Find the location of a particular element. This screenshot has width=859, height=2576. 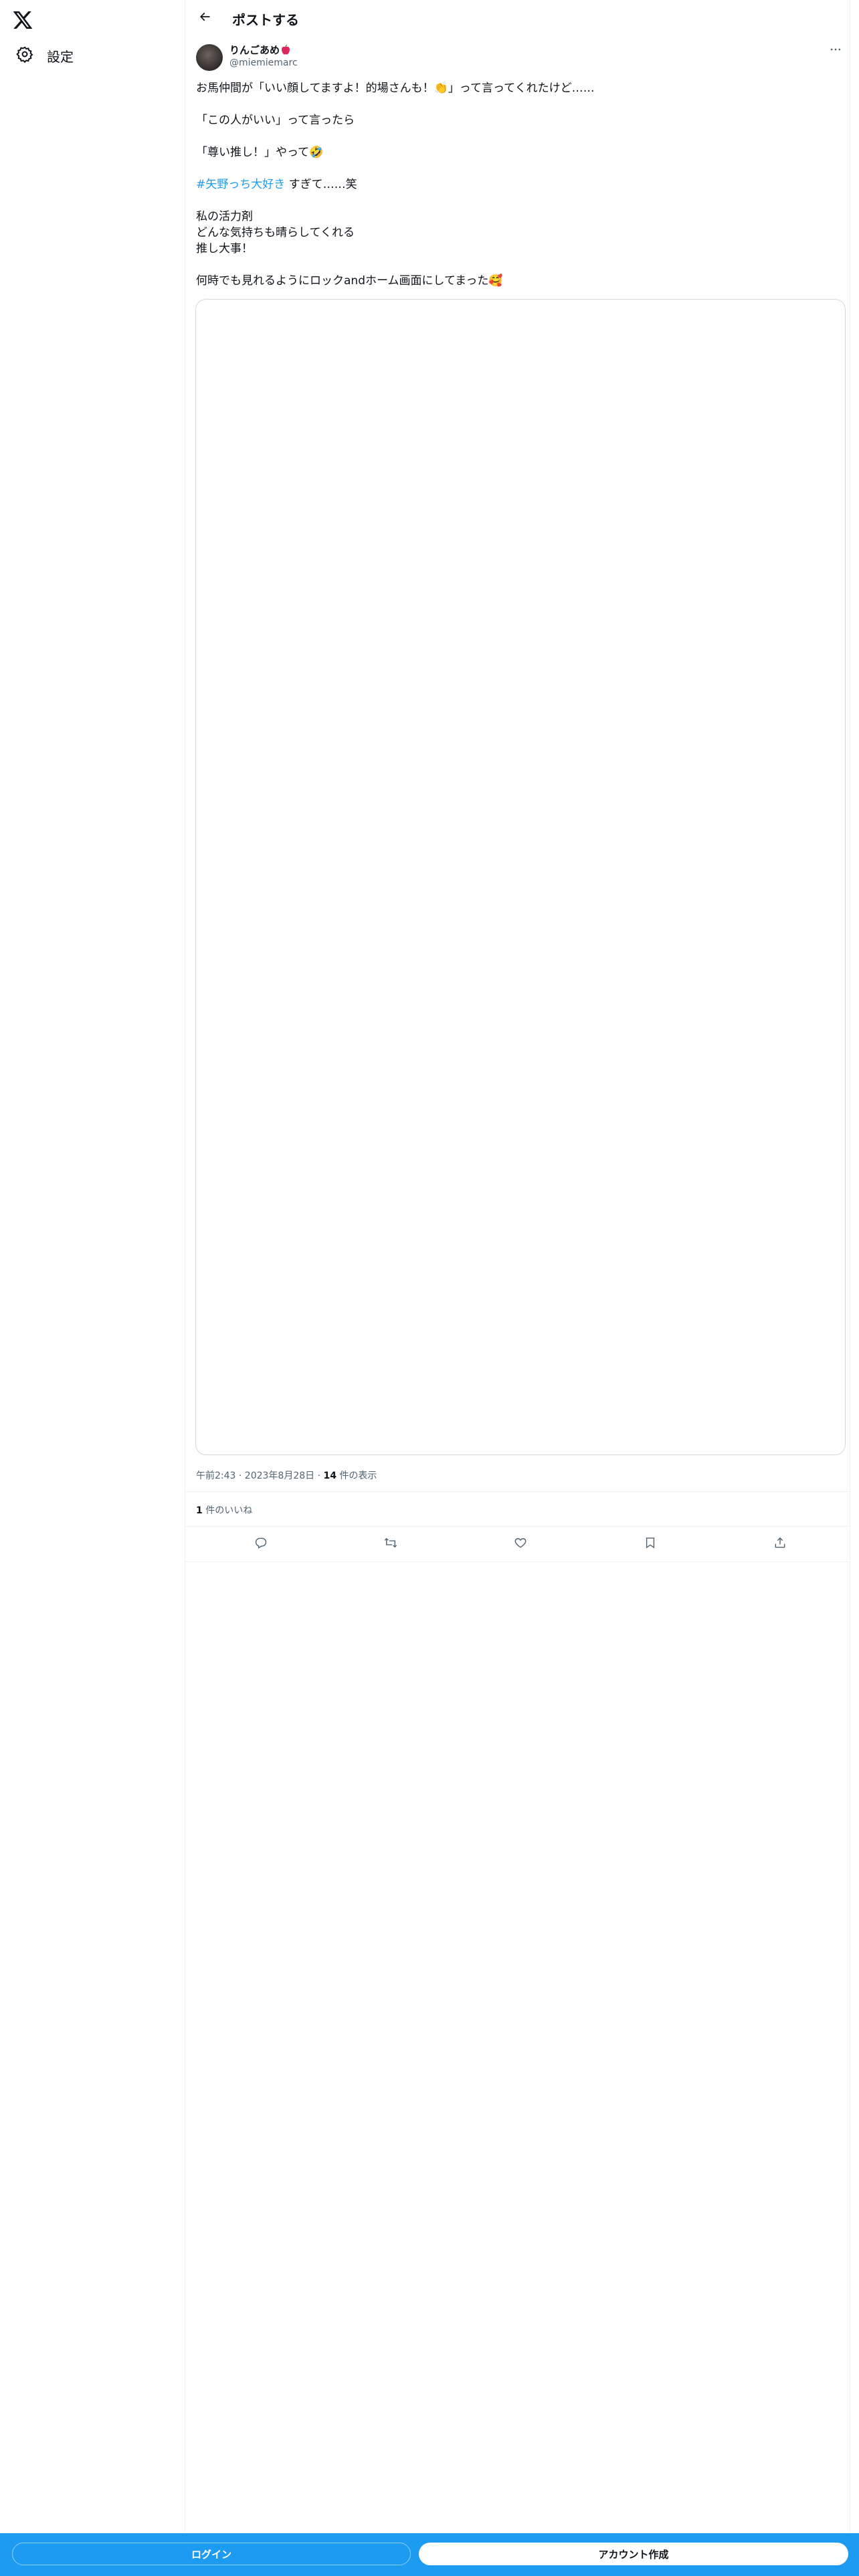

post-line: どんな気持ちも晴らしてくれる is located at coordinates (275, 232).